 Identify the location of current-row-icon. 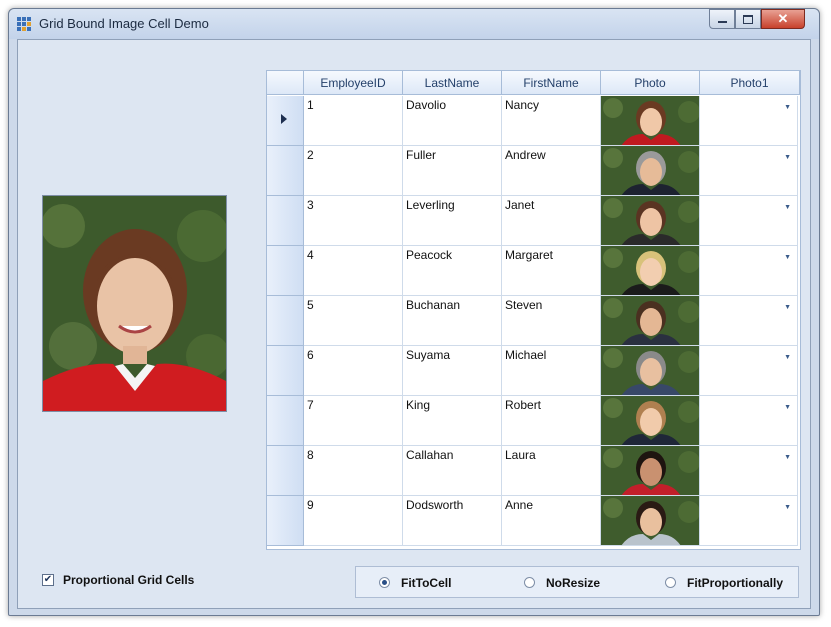
(284, 119).